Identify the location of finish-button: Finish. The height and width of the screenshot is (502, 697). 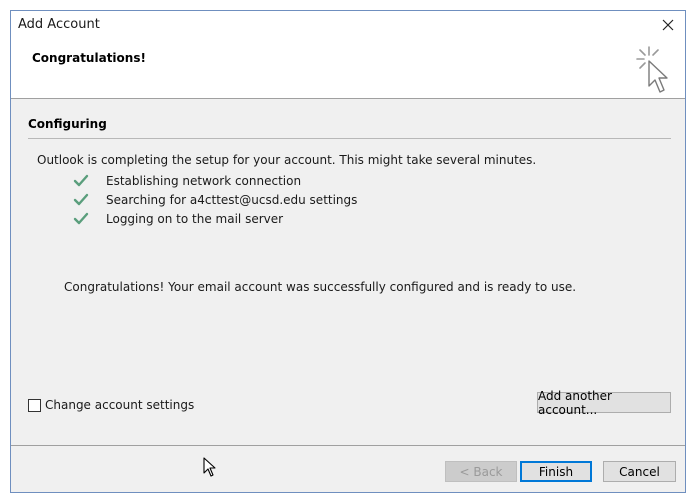
(556, 471).